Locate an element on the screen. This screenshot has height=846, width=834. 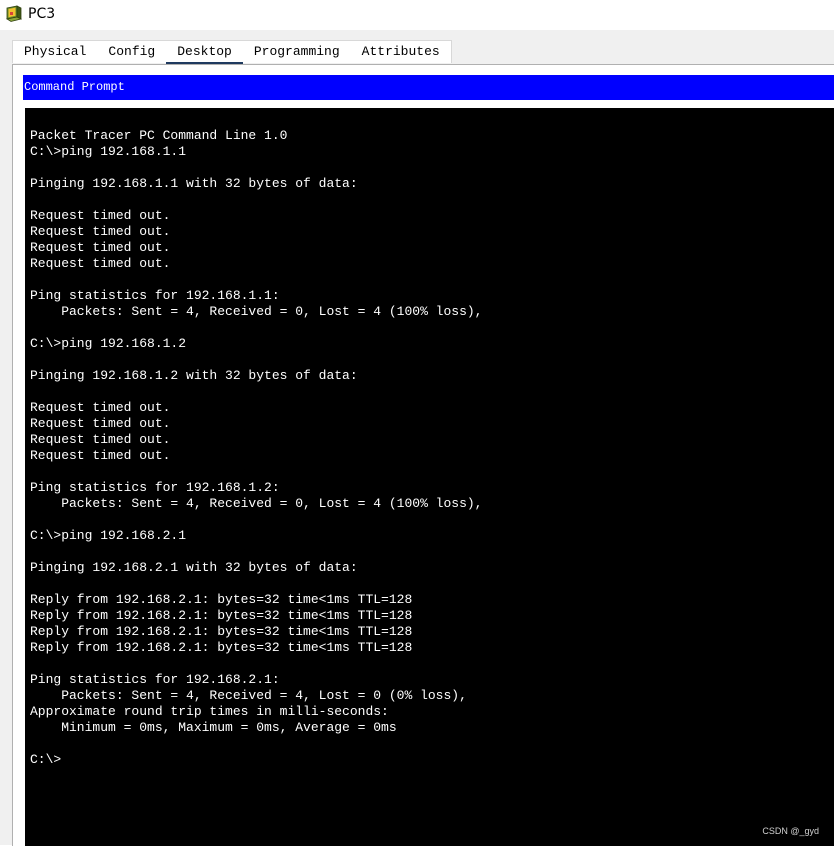
watermark: CSDN @_gyd is located at coordinates (790, 831).